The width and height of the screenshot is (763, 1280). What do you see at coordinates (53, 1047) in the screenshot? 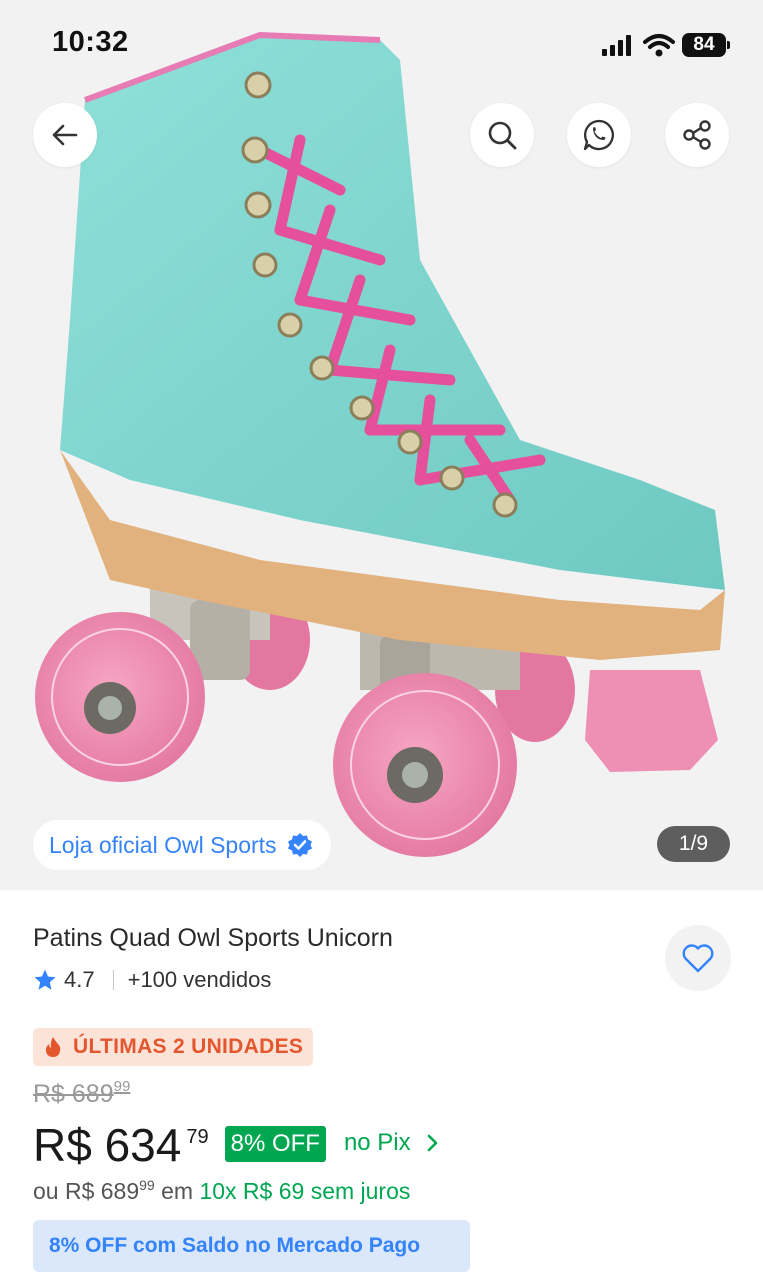
I see `fire-icon` at bounding box center [53, 1047].